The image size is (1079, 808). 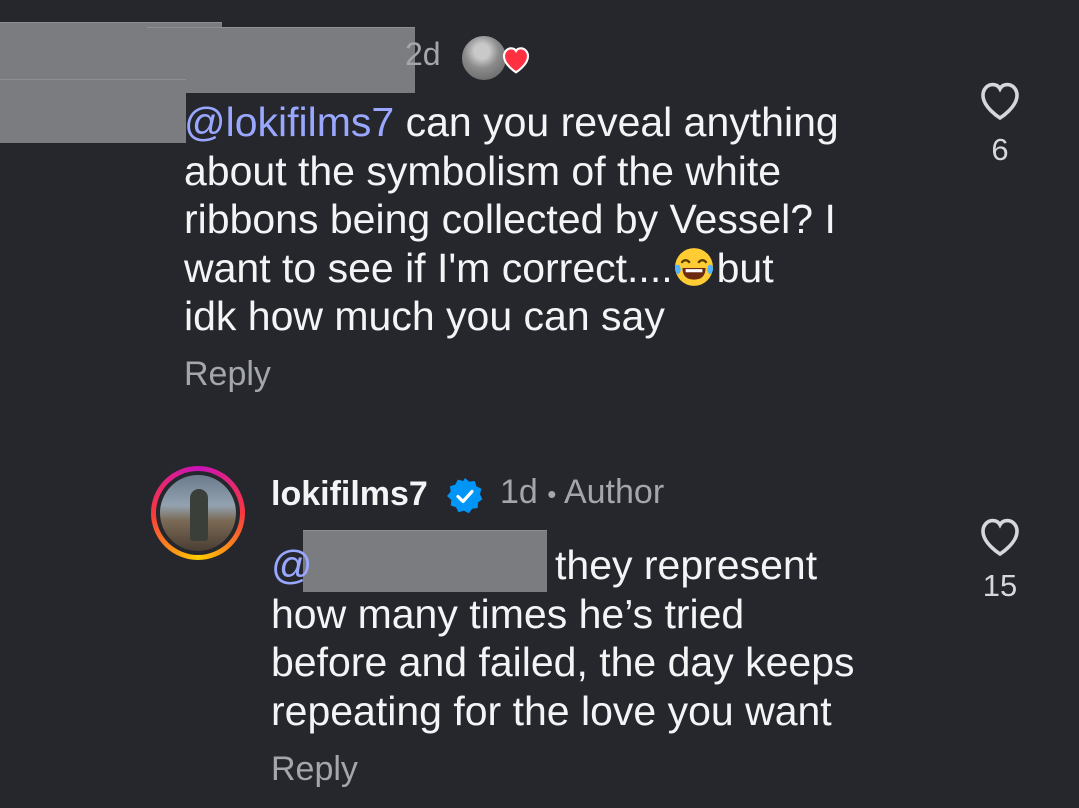 I want to click on comment-text-line: how many times he’s tried, so click(x=508, y=613).